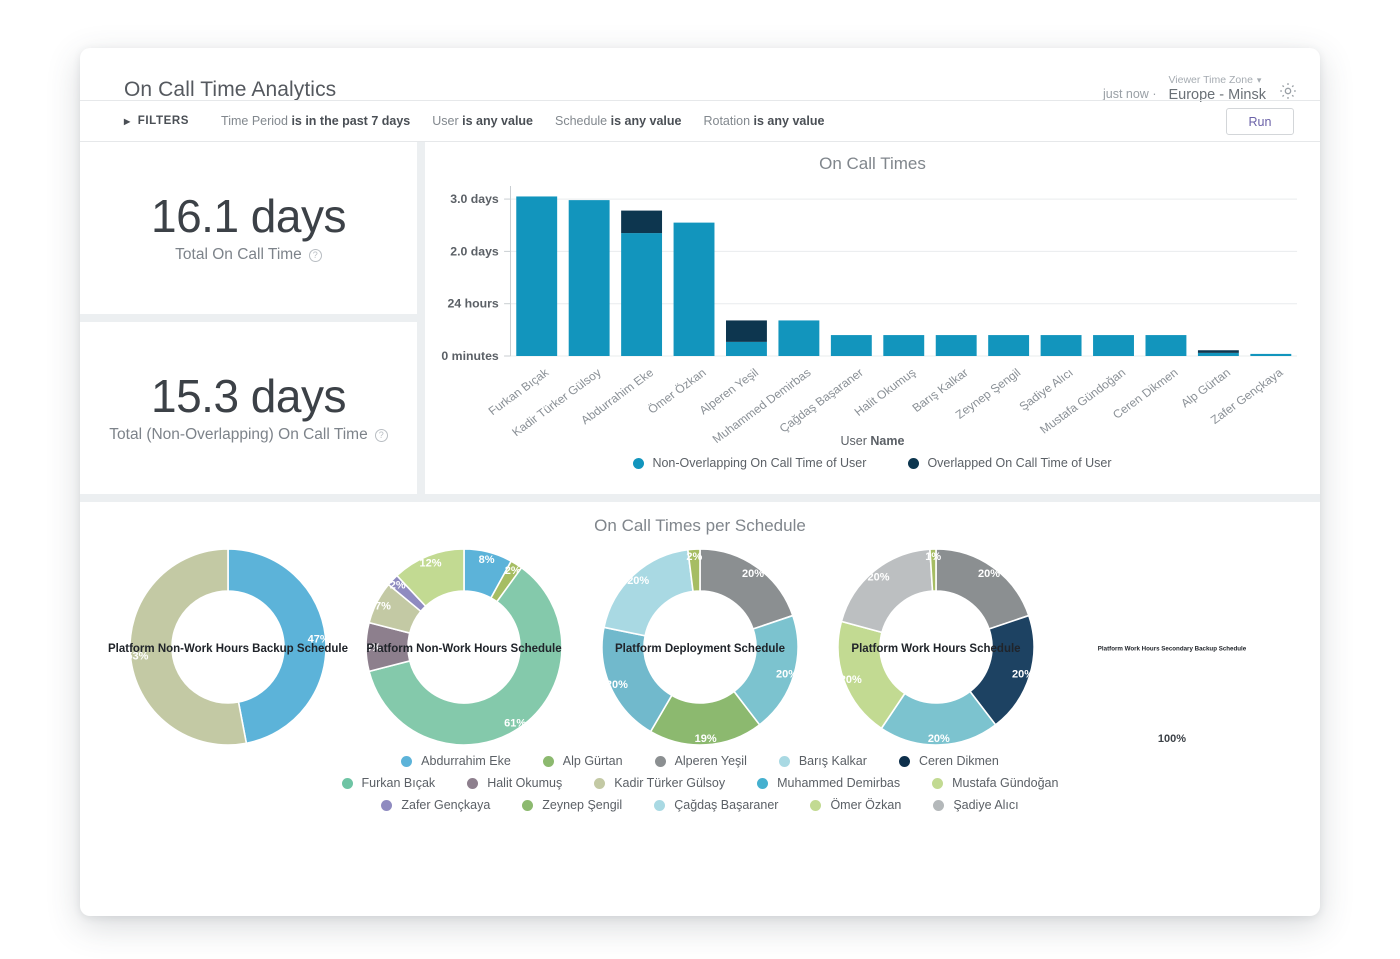 The height and width of the screenshot is (959, 1400). Describe the element at coordinates (763, 121) in the screenshot. I see `filter-chip-rotation: Rotation is any value` at that location.